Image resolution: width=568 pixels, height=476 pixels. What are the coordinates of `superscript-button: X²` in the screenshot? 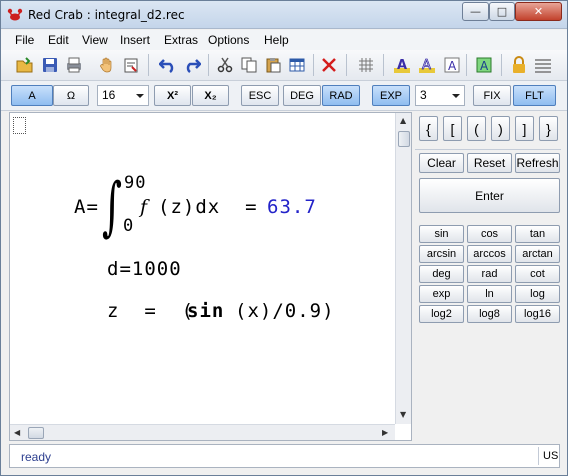 It's located at (172, 95).